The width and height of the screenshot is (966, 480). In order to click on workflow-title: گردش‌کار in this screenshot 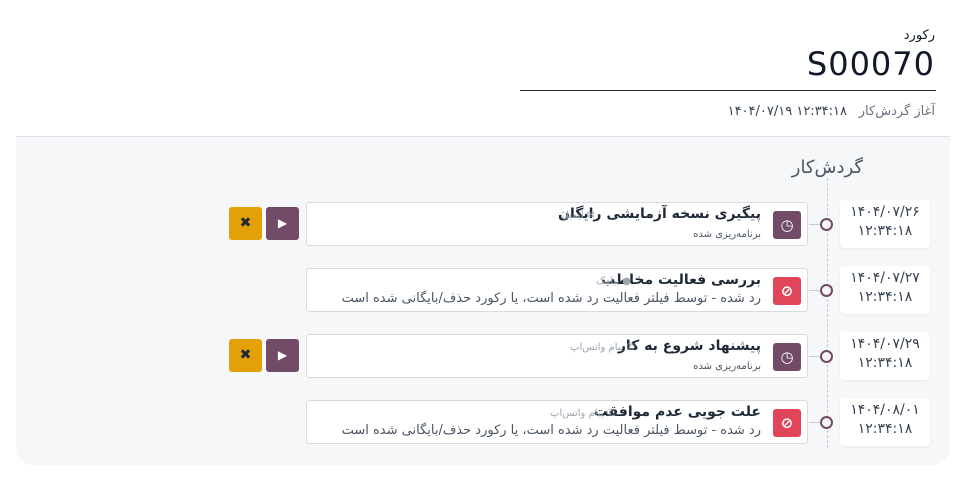, I will do `click(827, 167)`.